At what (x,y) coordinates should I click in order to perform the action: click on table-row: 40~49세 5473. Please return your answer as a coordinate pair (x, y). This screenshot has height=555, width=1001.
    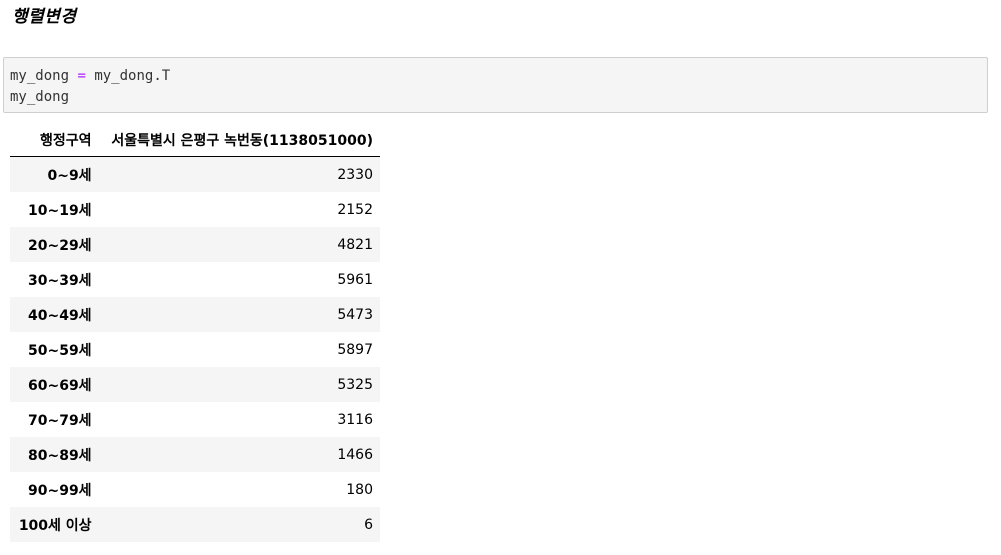
    Looking at the image, I should click on (195, 314).